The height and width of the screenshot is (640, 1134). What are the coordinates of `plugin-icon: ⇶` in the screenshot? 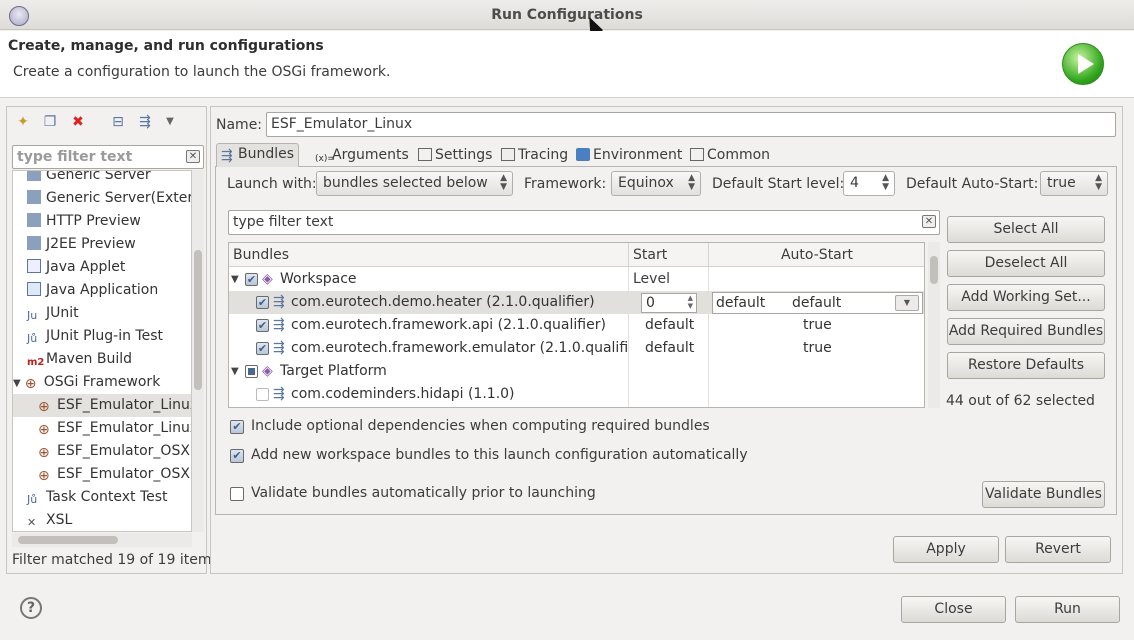 It's located at (279, 325).